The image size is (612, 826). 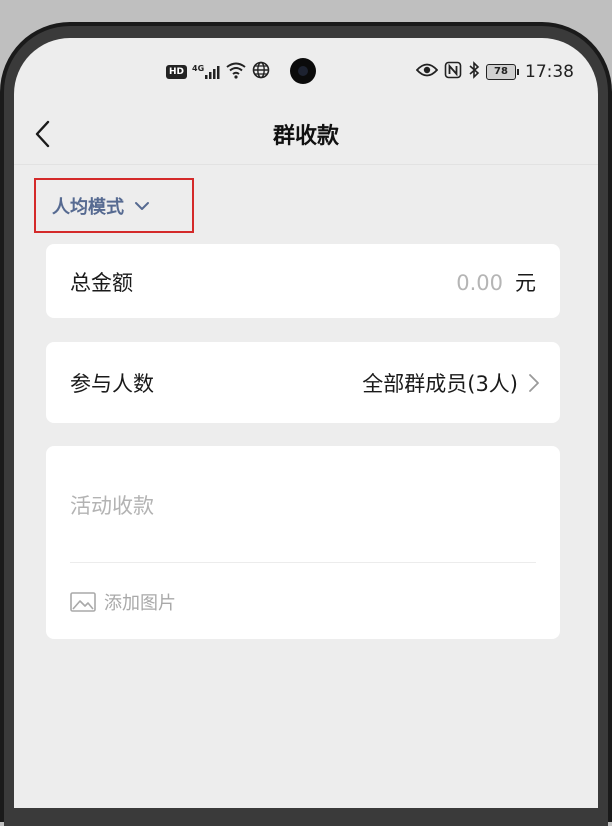 I want to click on participants-selector: 全部群成员(3人), so click(x=451, y=383).